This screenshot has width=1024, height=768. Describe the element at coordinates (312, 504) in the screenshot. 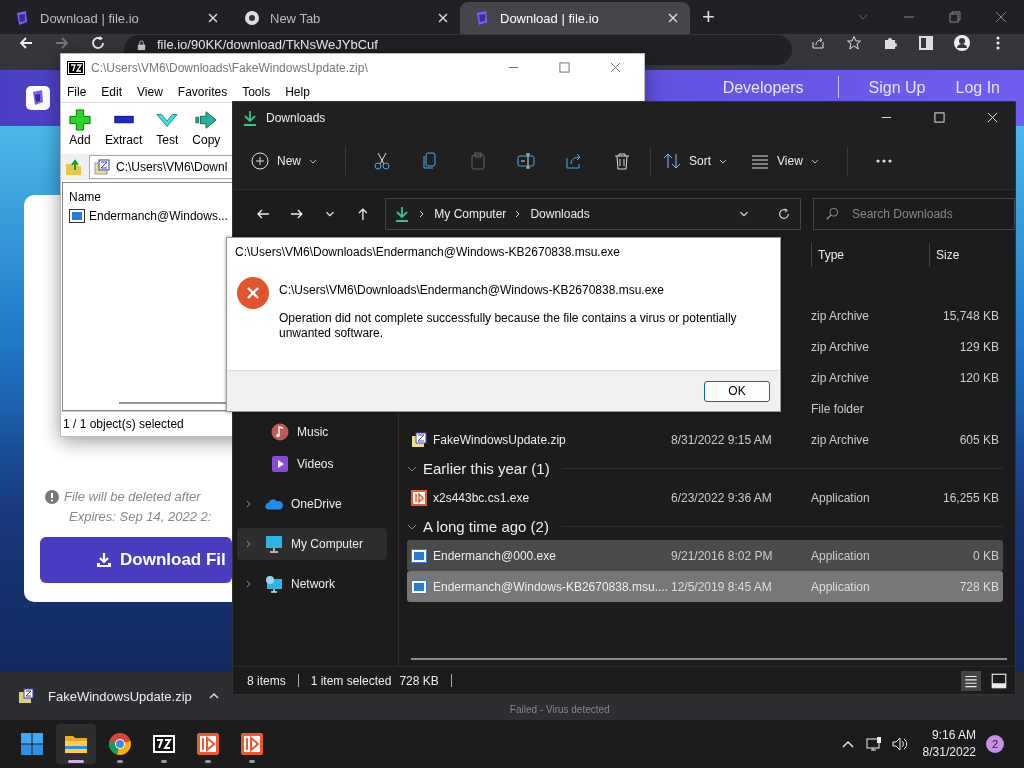

I see `sidebar-item: OneDrive` at that location.